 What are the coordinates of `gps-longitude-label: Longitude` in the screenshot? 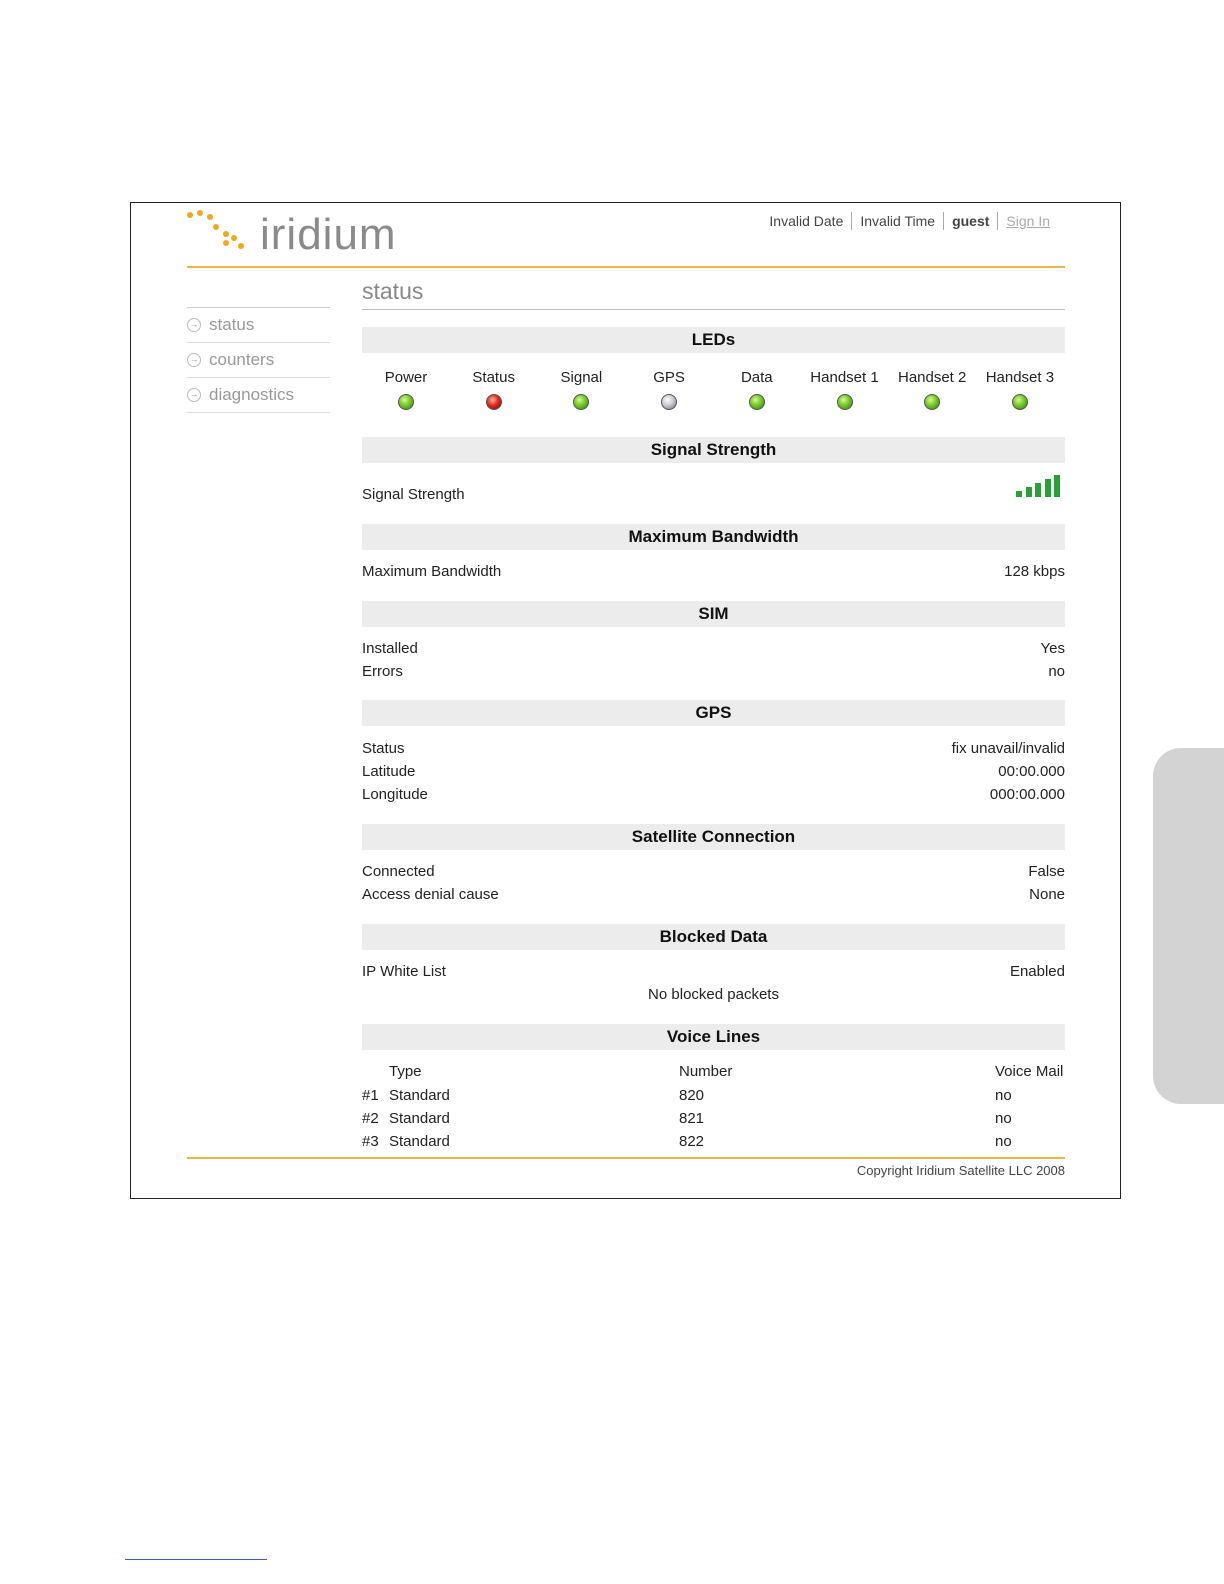 It's located at (395, 794).